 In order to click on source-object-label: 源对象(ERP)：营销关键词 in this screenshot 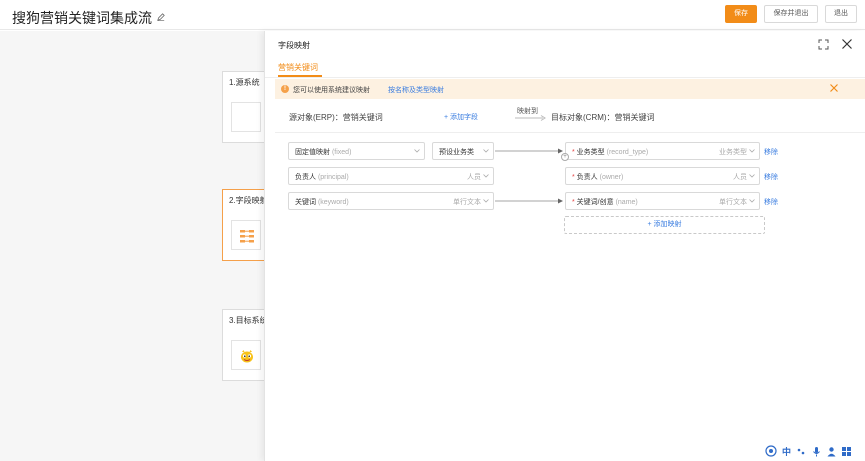, I will do `click(336, 117)`.